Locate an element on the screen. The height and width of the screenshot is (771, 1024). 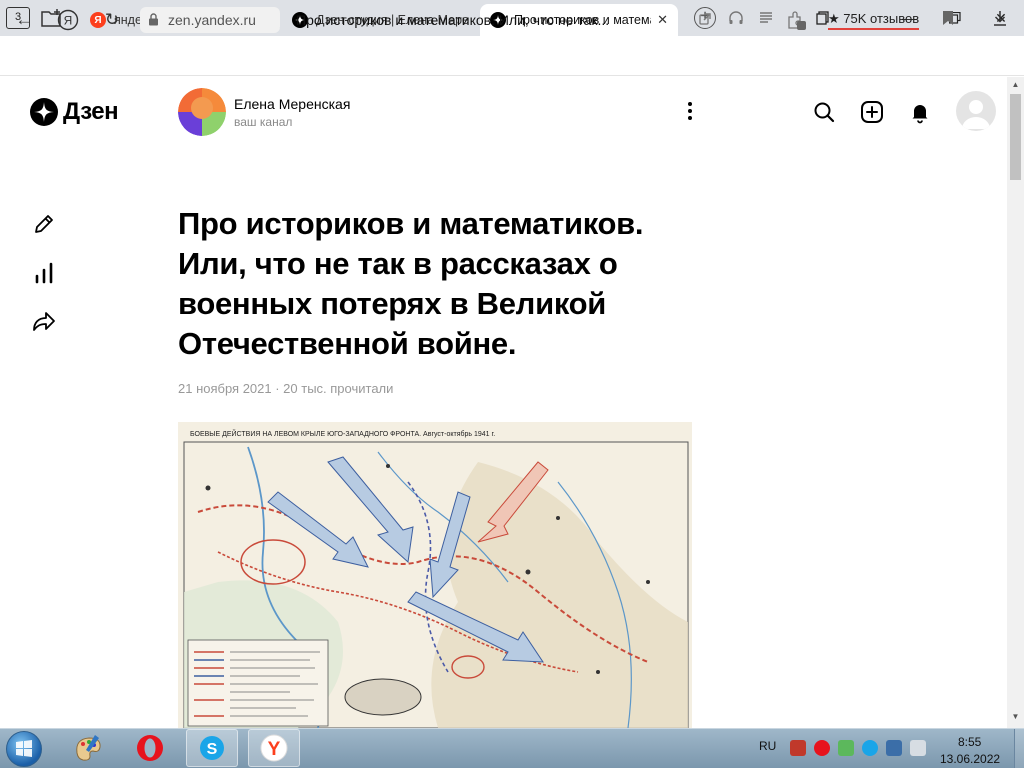
reviews-button: ★ 75K отзывов is located at coordinates (874, 20).